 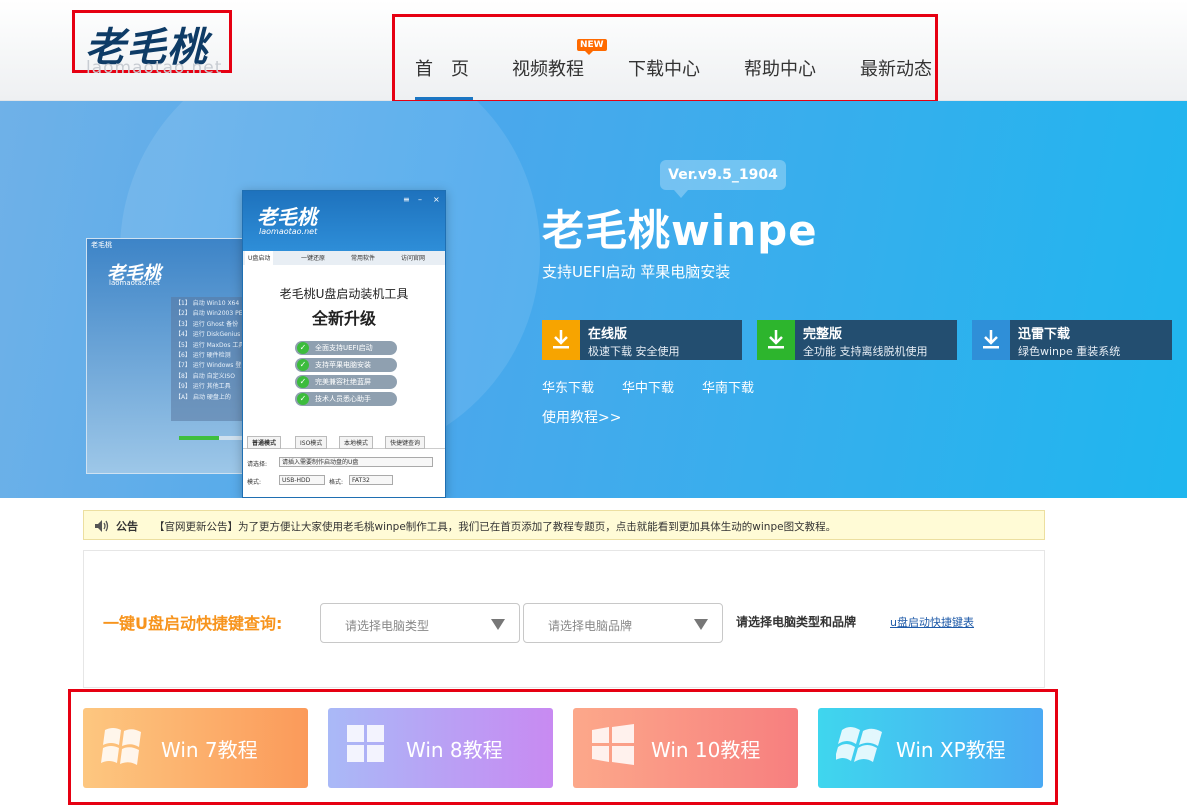 What do you see at coordinates (406, 199) in the screenshot?
I see `app-menu-icon: ≡` at bounding box center [406, 199].